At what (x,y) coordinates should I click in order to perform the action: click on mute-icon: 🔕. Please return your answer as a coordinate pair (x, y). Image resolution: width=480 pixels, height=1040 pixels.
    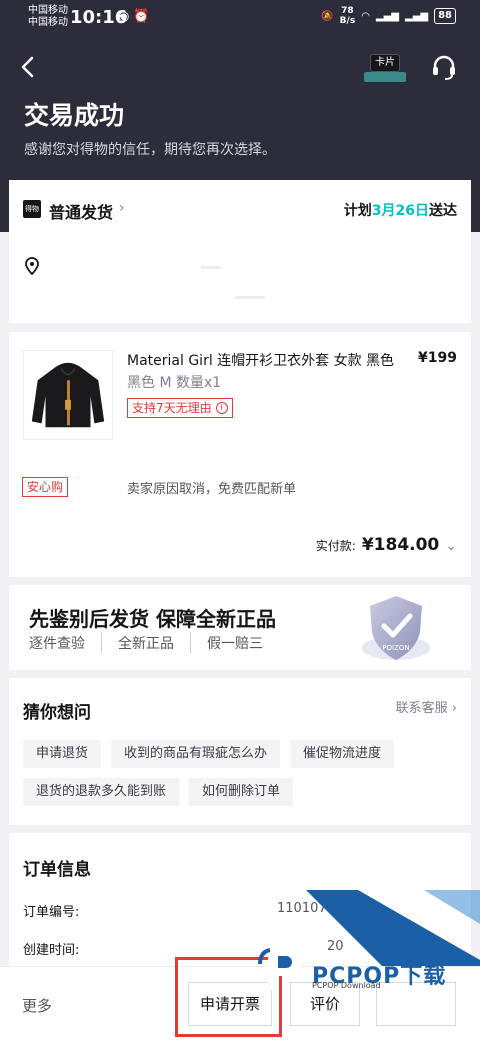
    Looking at the image, I should click on (327, 16).